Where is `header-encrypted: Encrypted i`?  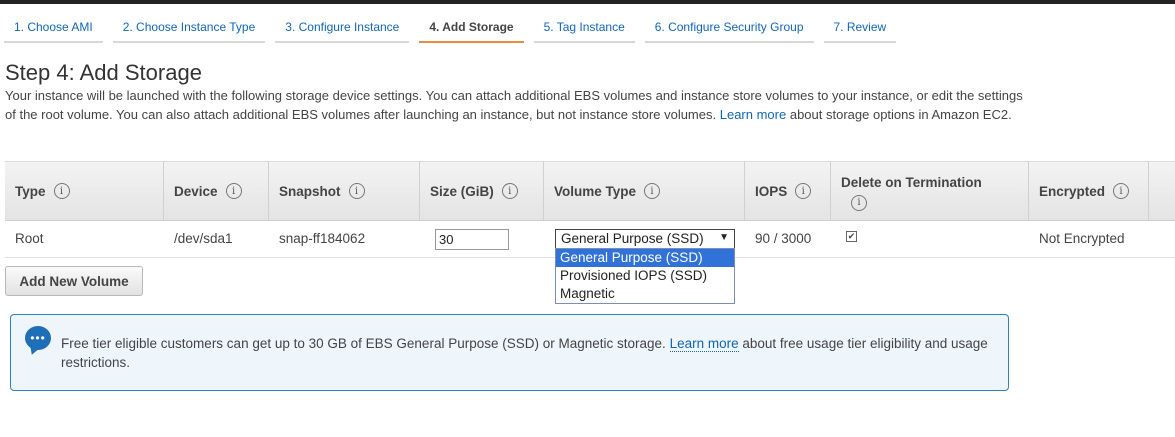
header-encrypted: Encrypted i is located at coordinates (1089, 191).